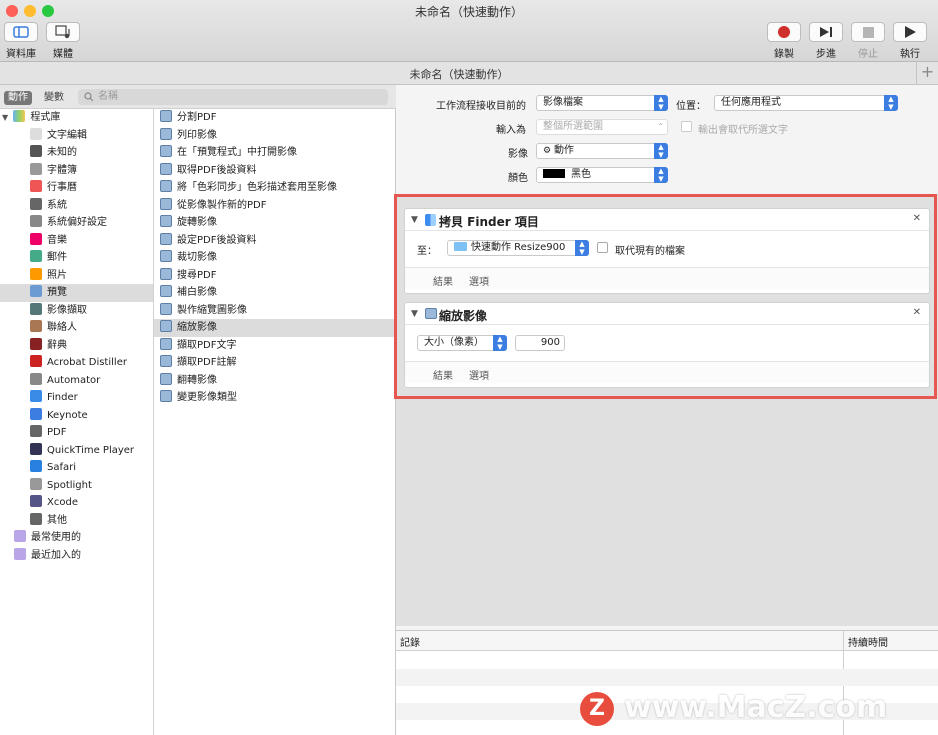  I want to click on library-item: 其他, so click(76, 521).